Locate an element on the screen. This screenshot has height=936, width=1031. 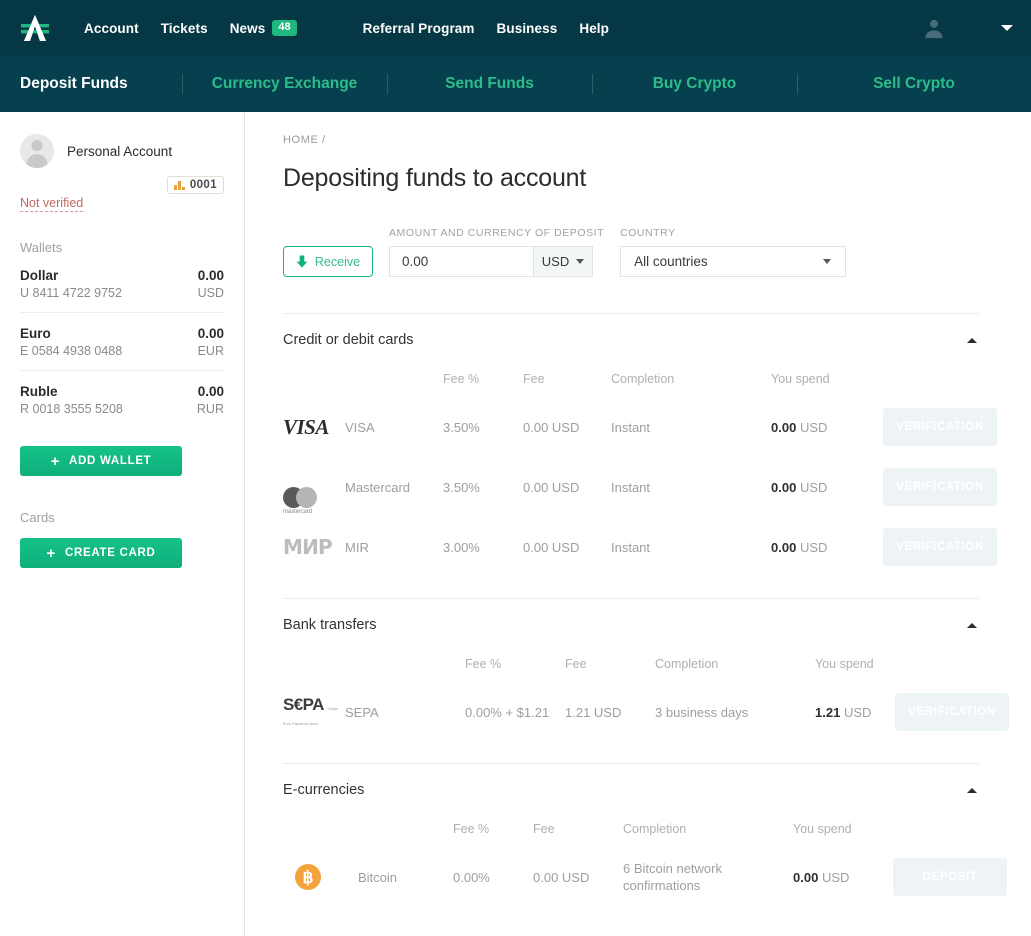
country-select: All countries is located at coordinates (733, 261).